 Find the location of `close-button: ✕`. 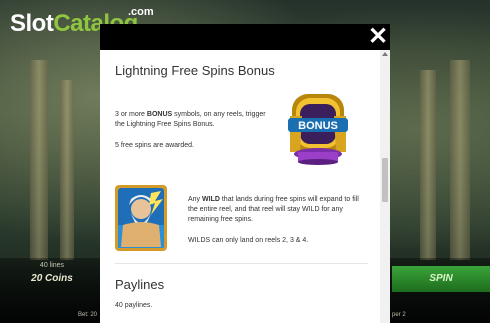

close-button: ✕ is located at coordinates (378, 37).